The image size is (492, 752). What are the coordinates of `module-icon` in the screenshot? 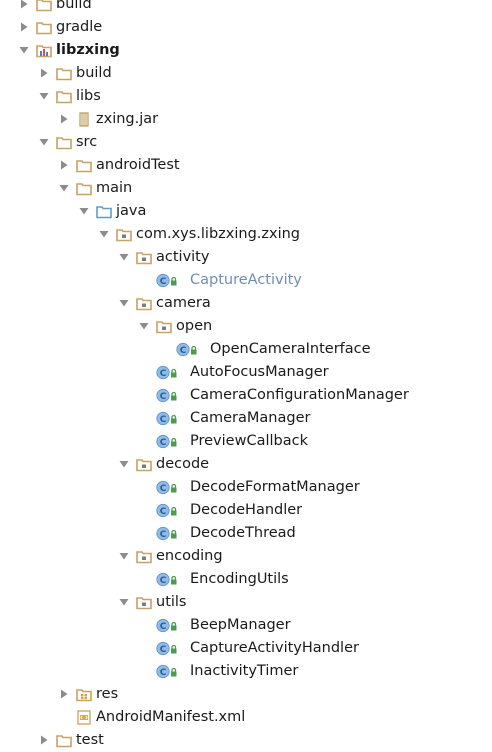 It's located at (44, 50).